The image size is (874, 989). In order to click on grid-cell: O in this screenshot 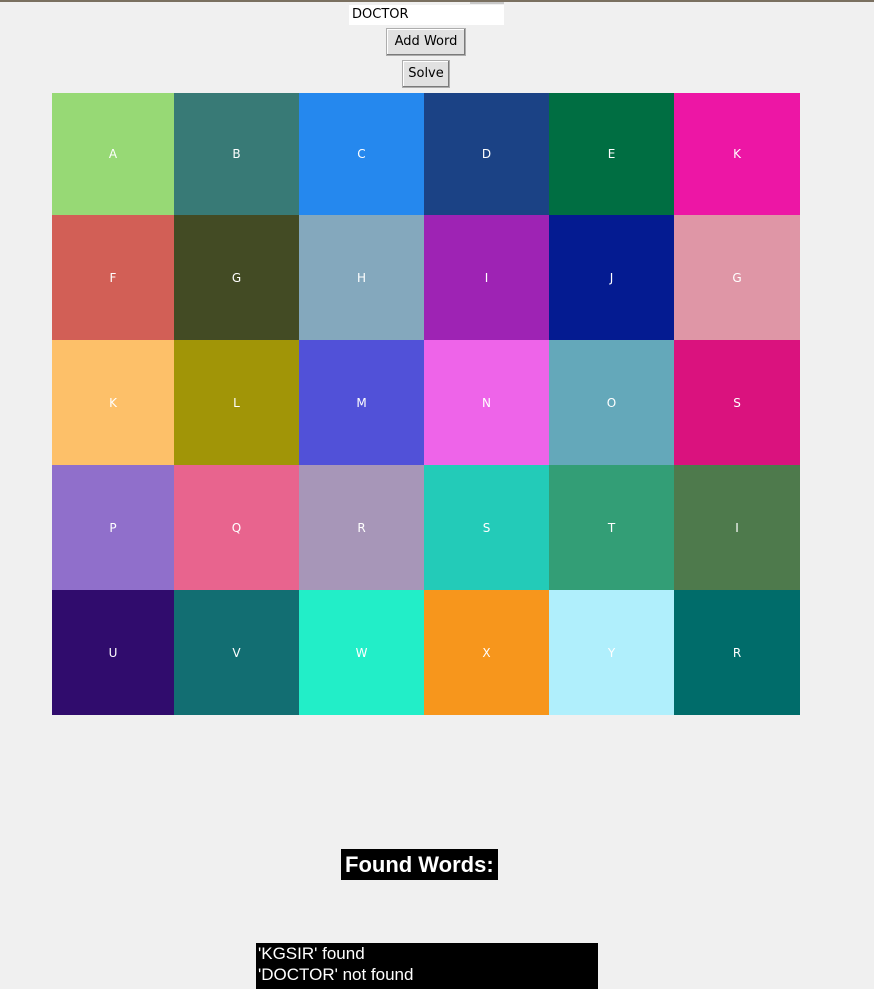, I will do `click(611, 402)`.